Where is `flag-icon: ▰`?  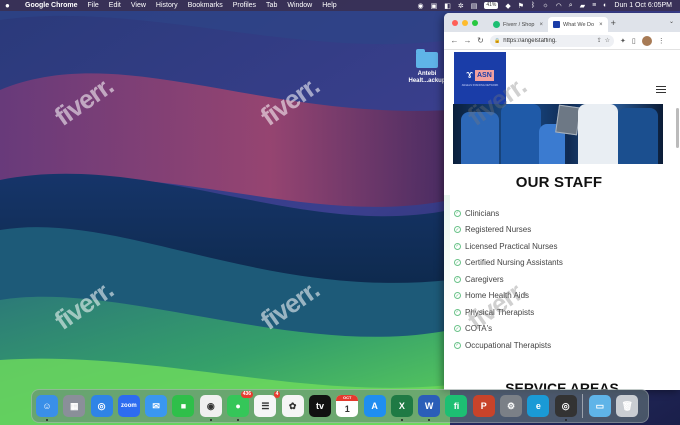
flag-icon: ▰ is located at coordinates (582, 6).